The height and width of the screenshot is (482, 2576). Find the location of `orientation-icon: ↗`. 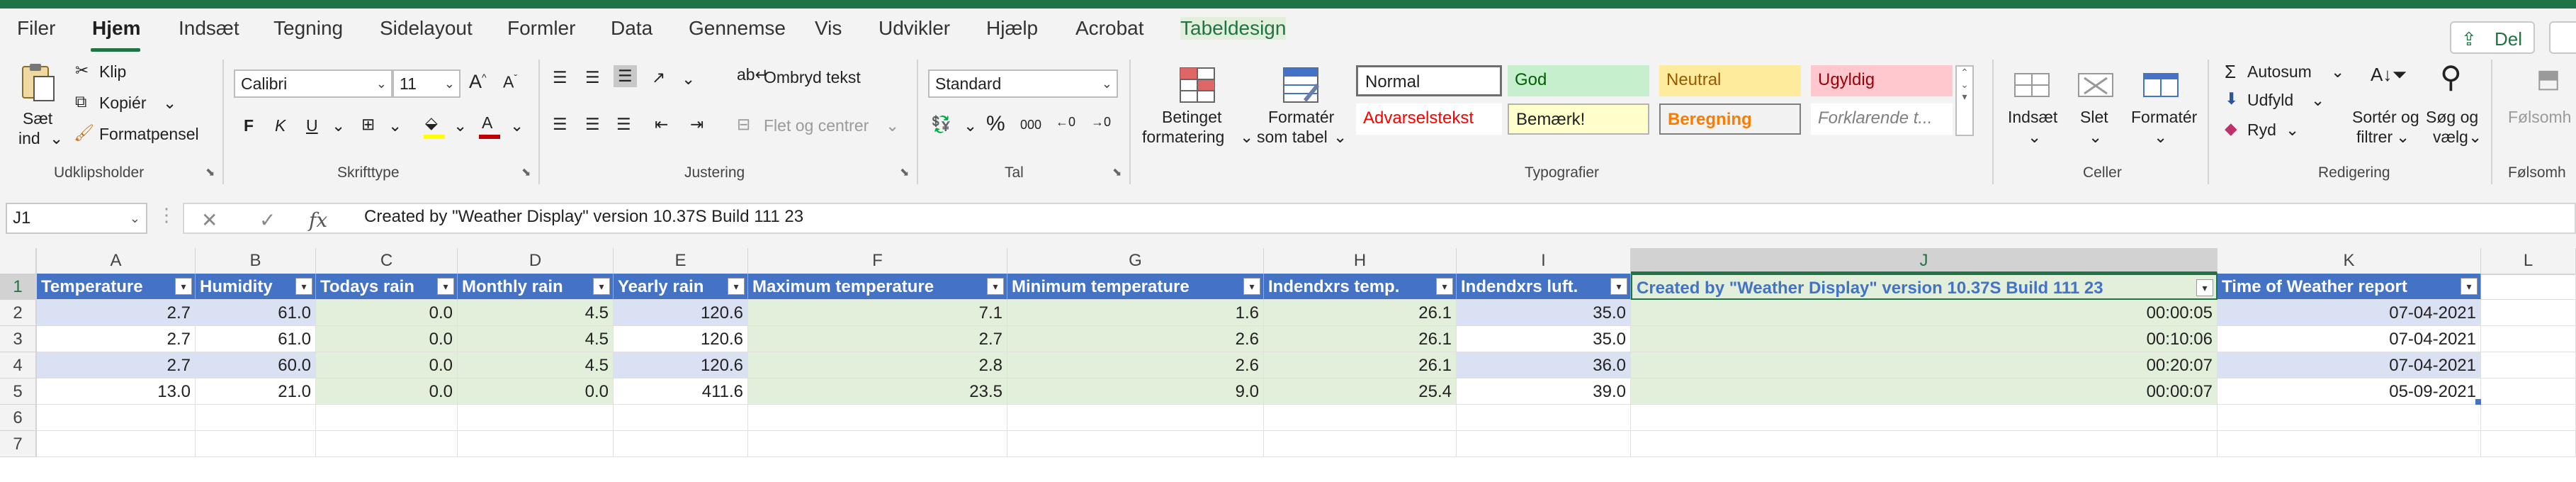

orientation-icon: ↗ is located at coordinates (658, 77).